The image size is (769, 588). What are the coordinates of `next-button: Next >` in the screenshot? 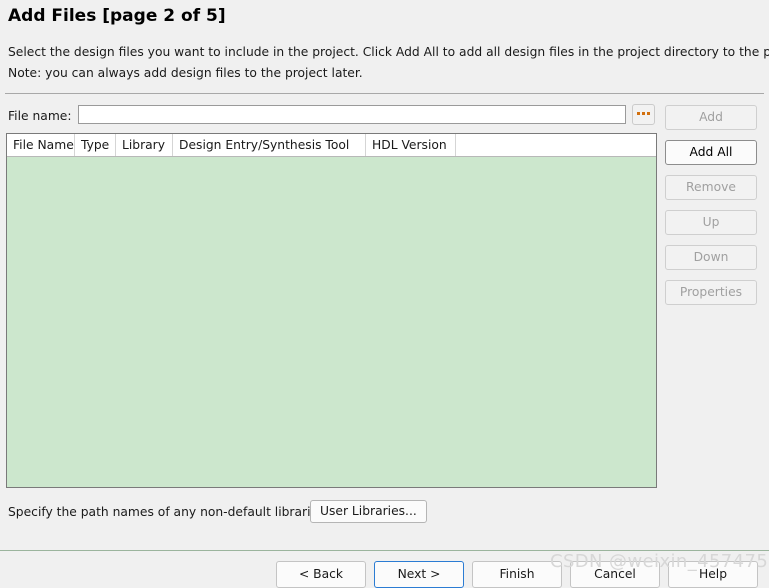 It's located at (419, 574).